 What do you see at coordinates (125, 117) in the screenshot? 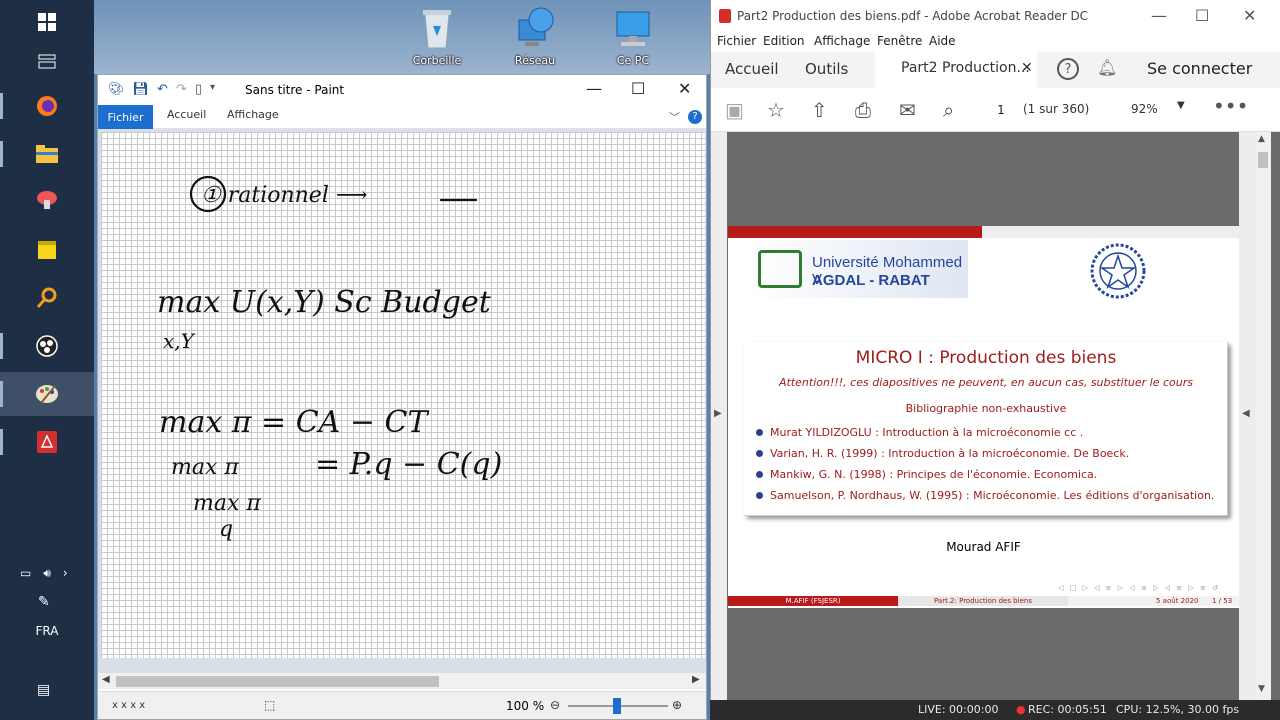
I see `tab-file: Fichier` at bounding box center [125, 117].